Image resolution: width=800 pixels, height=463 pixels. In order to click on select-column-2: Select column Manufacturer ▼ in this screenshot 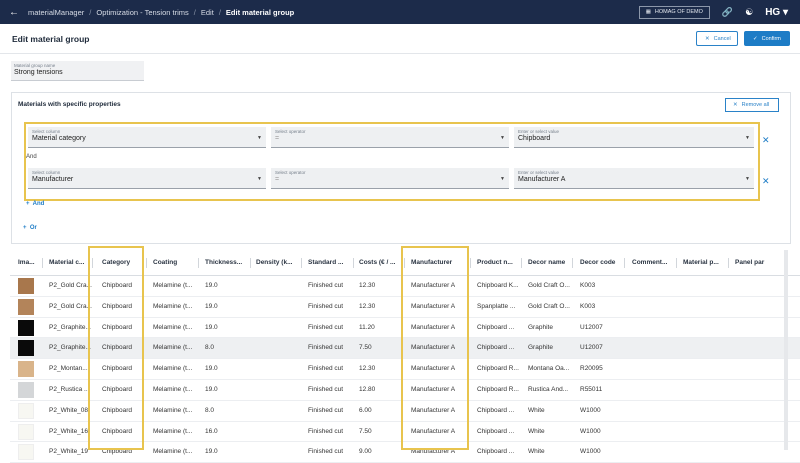, I will do `click(147, 178)`.